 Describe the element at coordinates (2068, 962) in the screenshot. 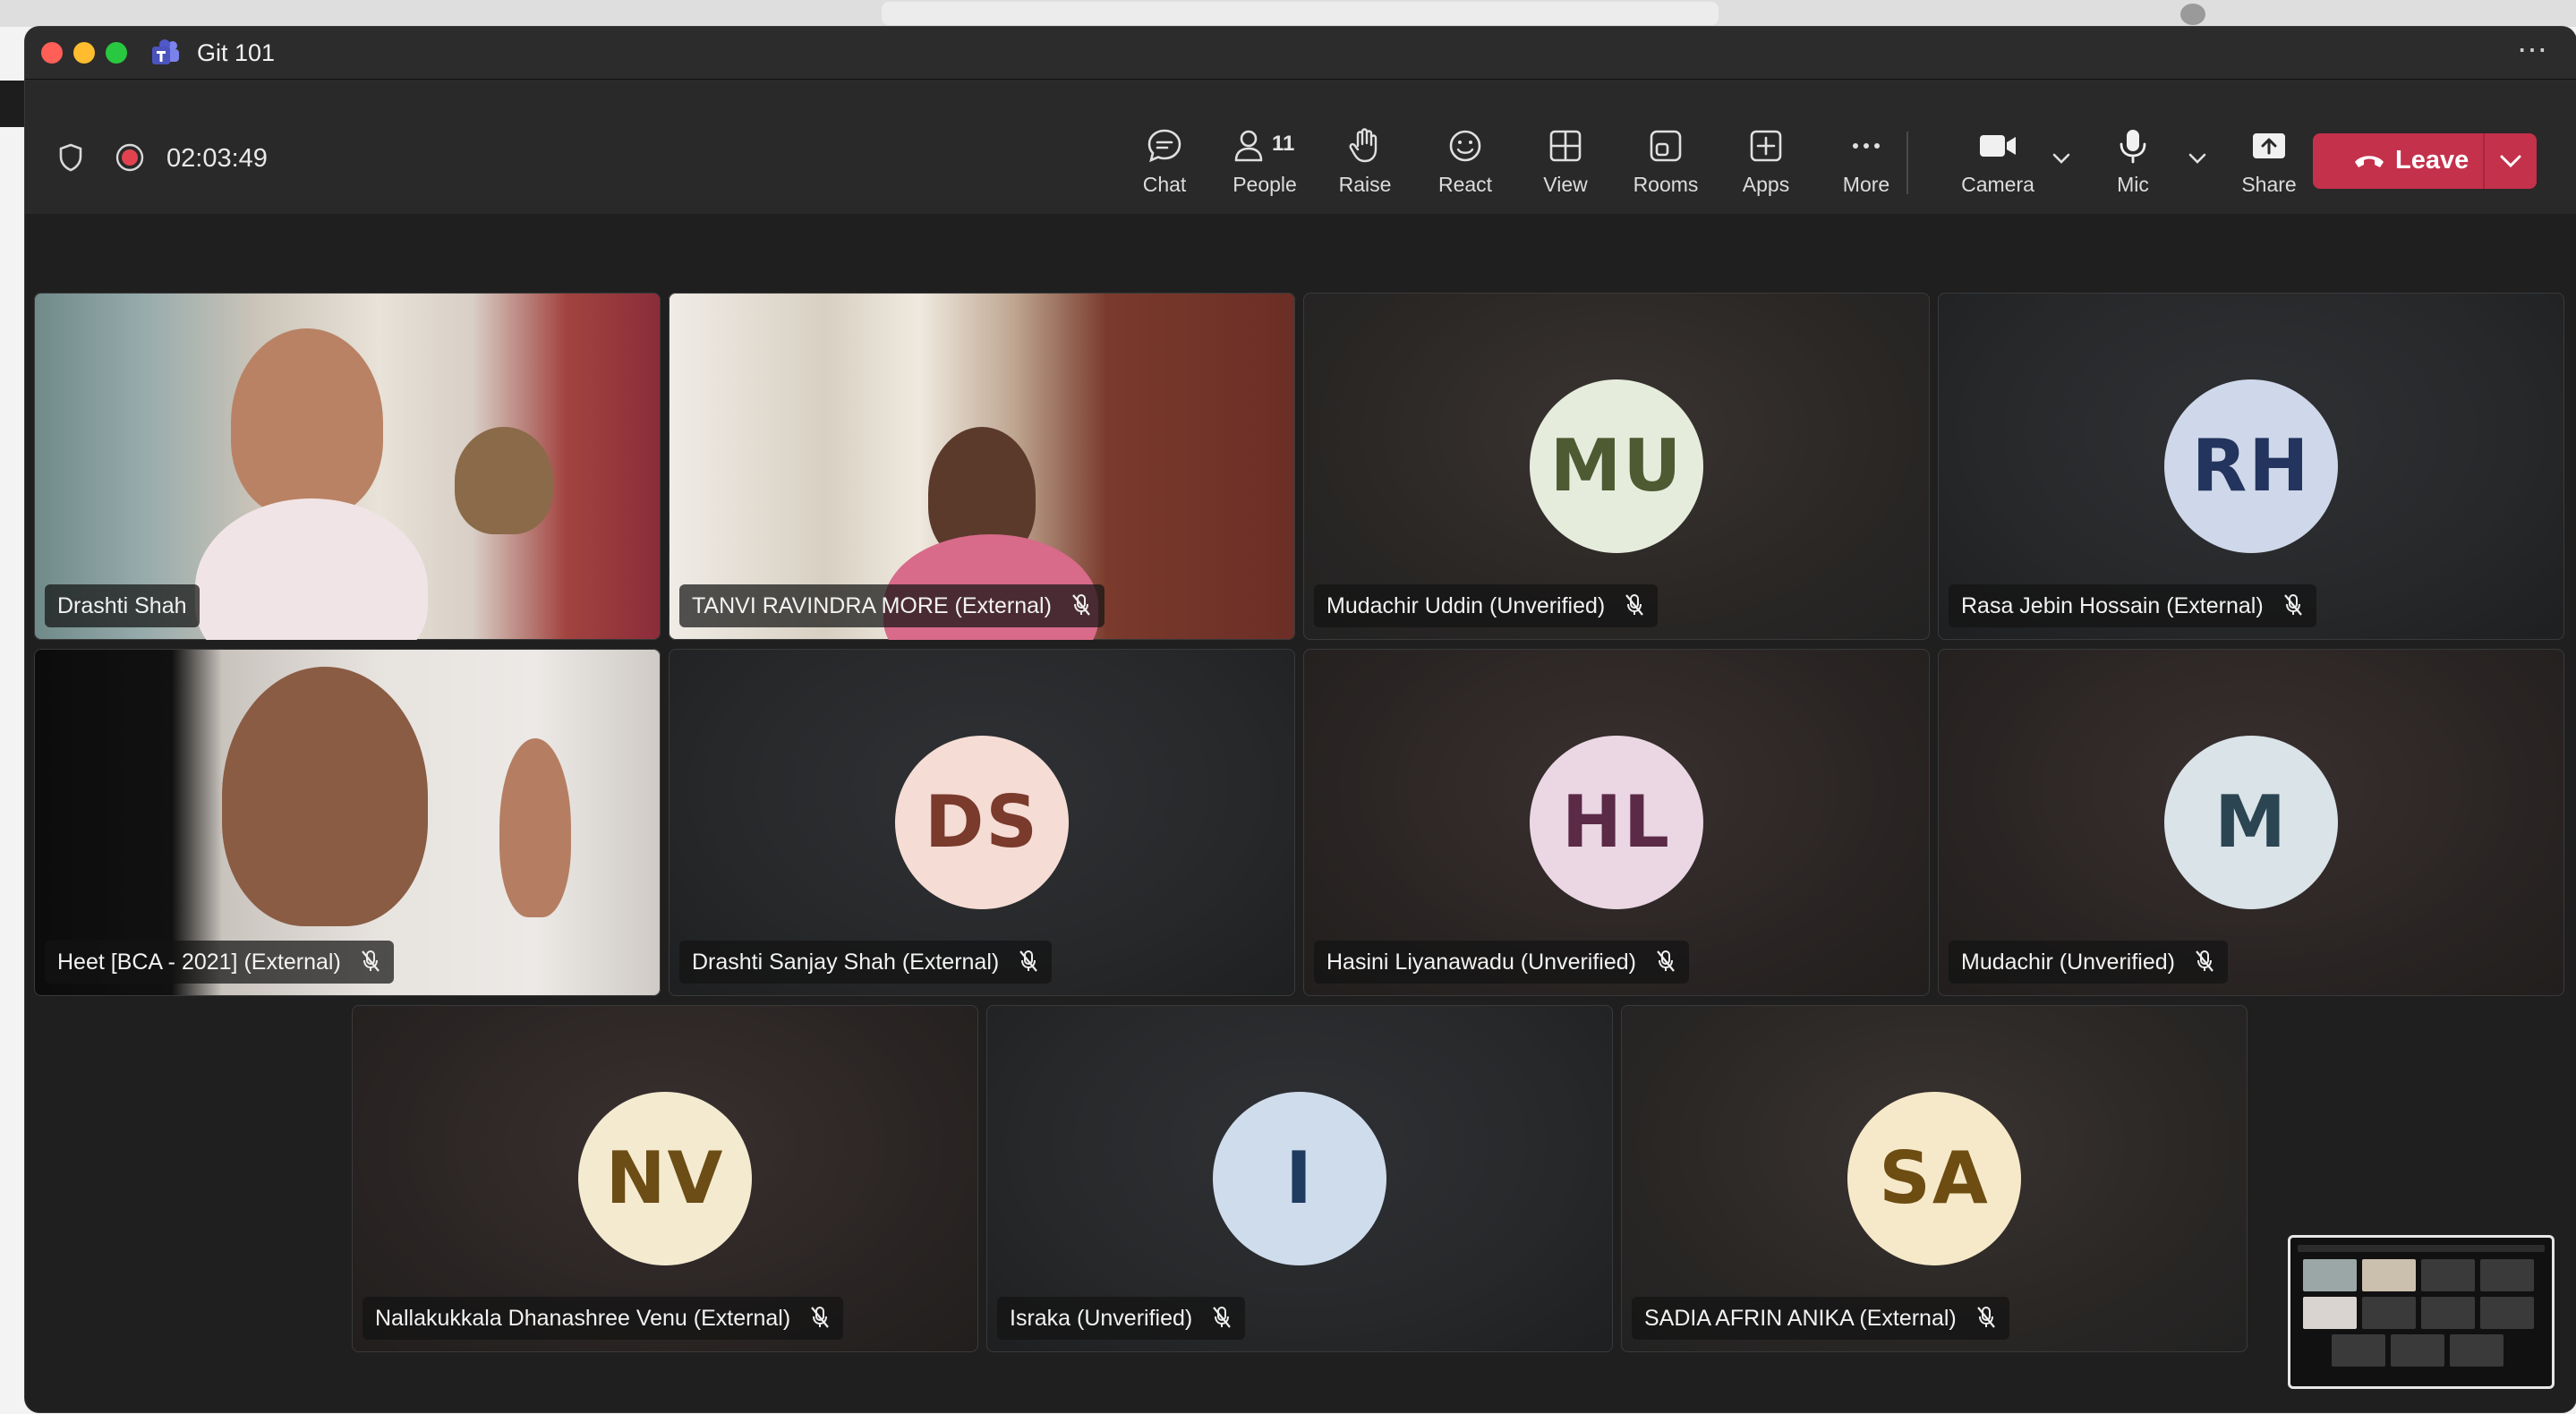

I see `participant-name: Mudachir (Unverified)` at that location.